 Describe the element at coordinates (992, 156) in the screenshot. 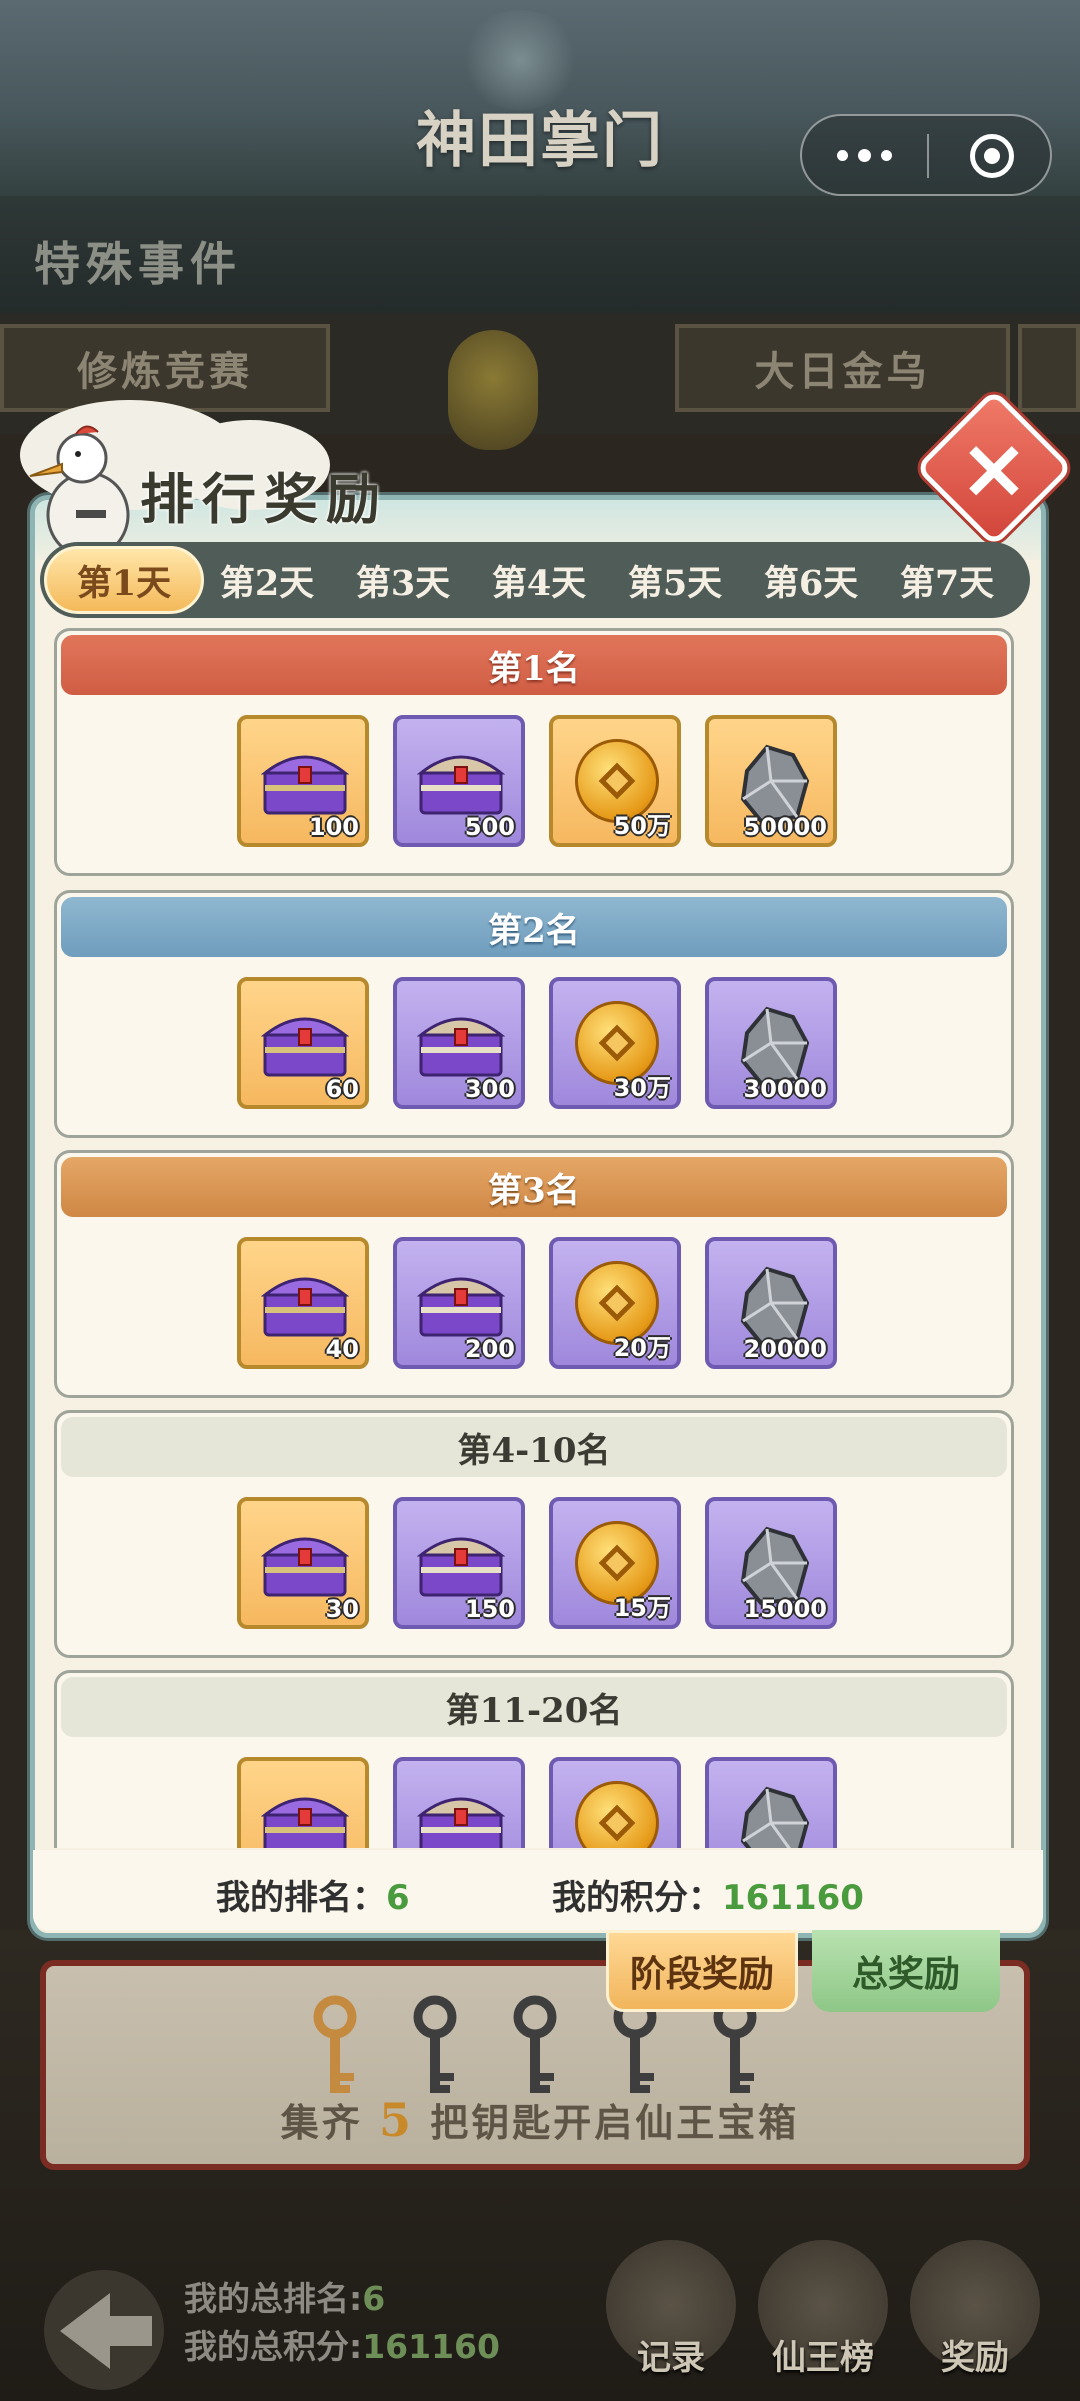

I see `exit-target-icon` at that location.